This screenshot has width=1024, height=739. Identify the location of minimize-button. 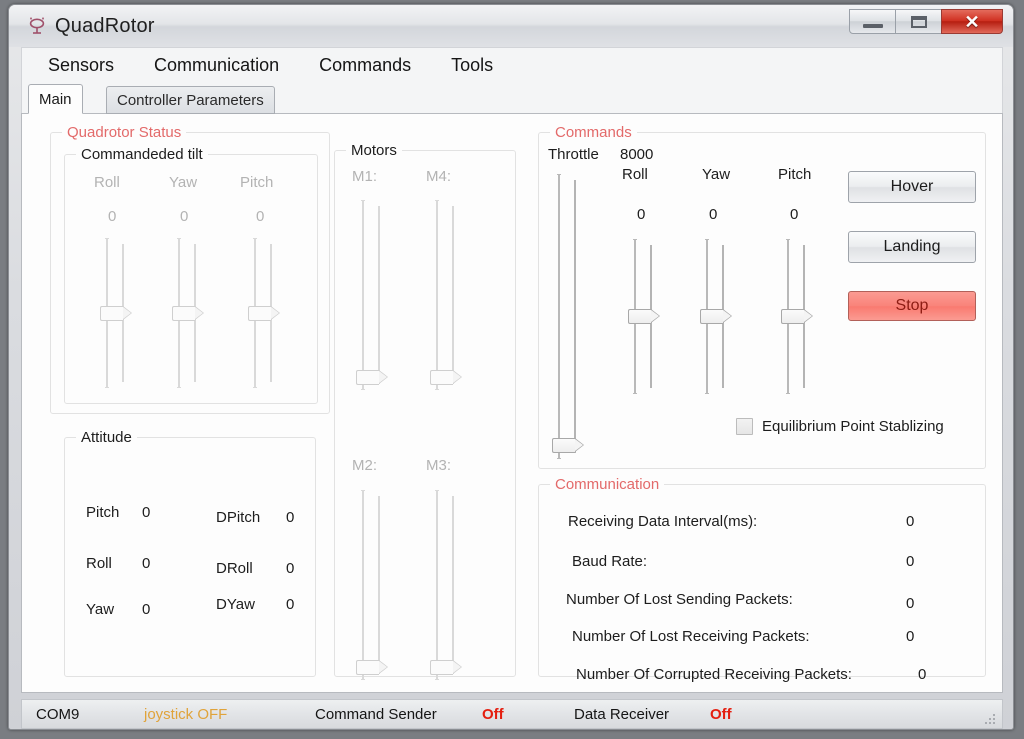
(872, 21).